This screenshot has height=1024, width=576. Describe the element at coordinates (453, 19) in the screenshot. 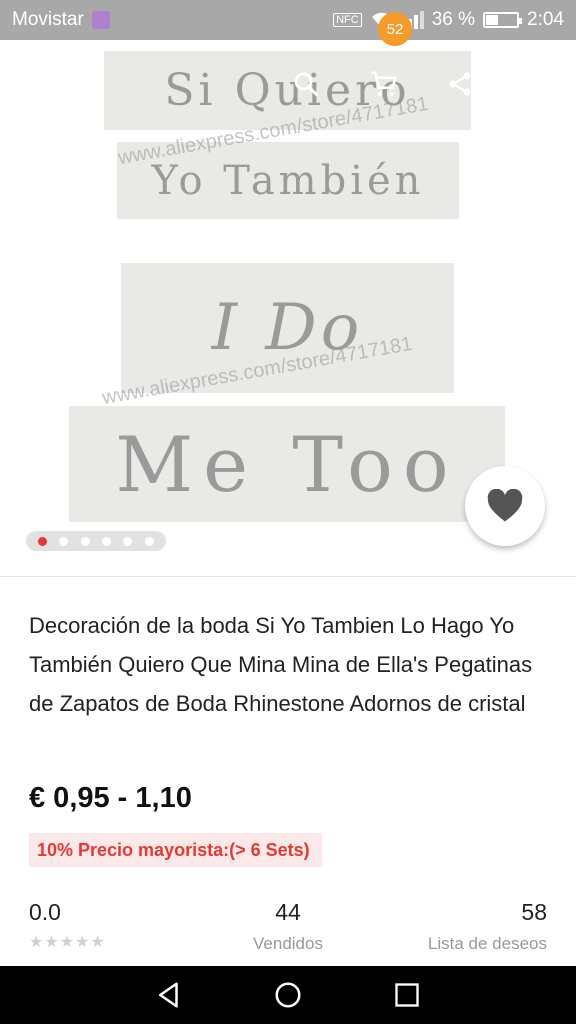

I see `battery-percent: 36 %` at that location.